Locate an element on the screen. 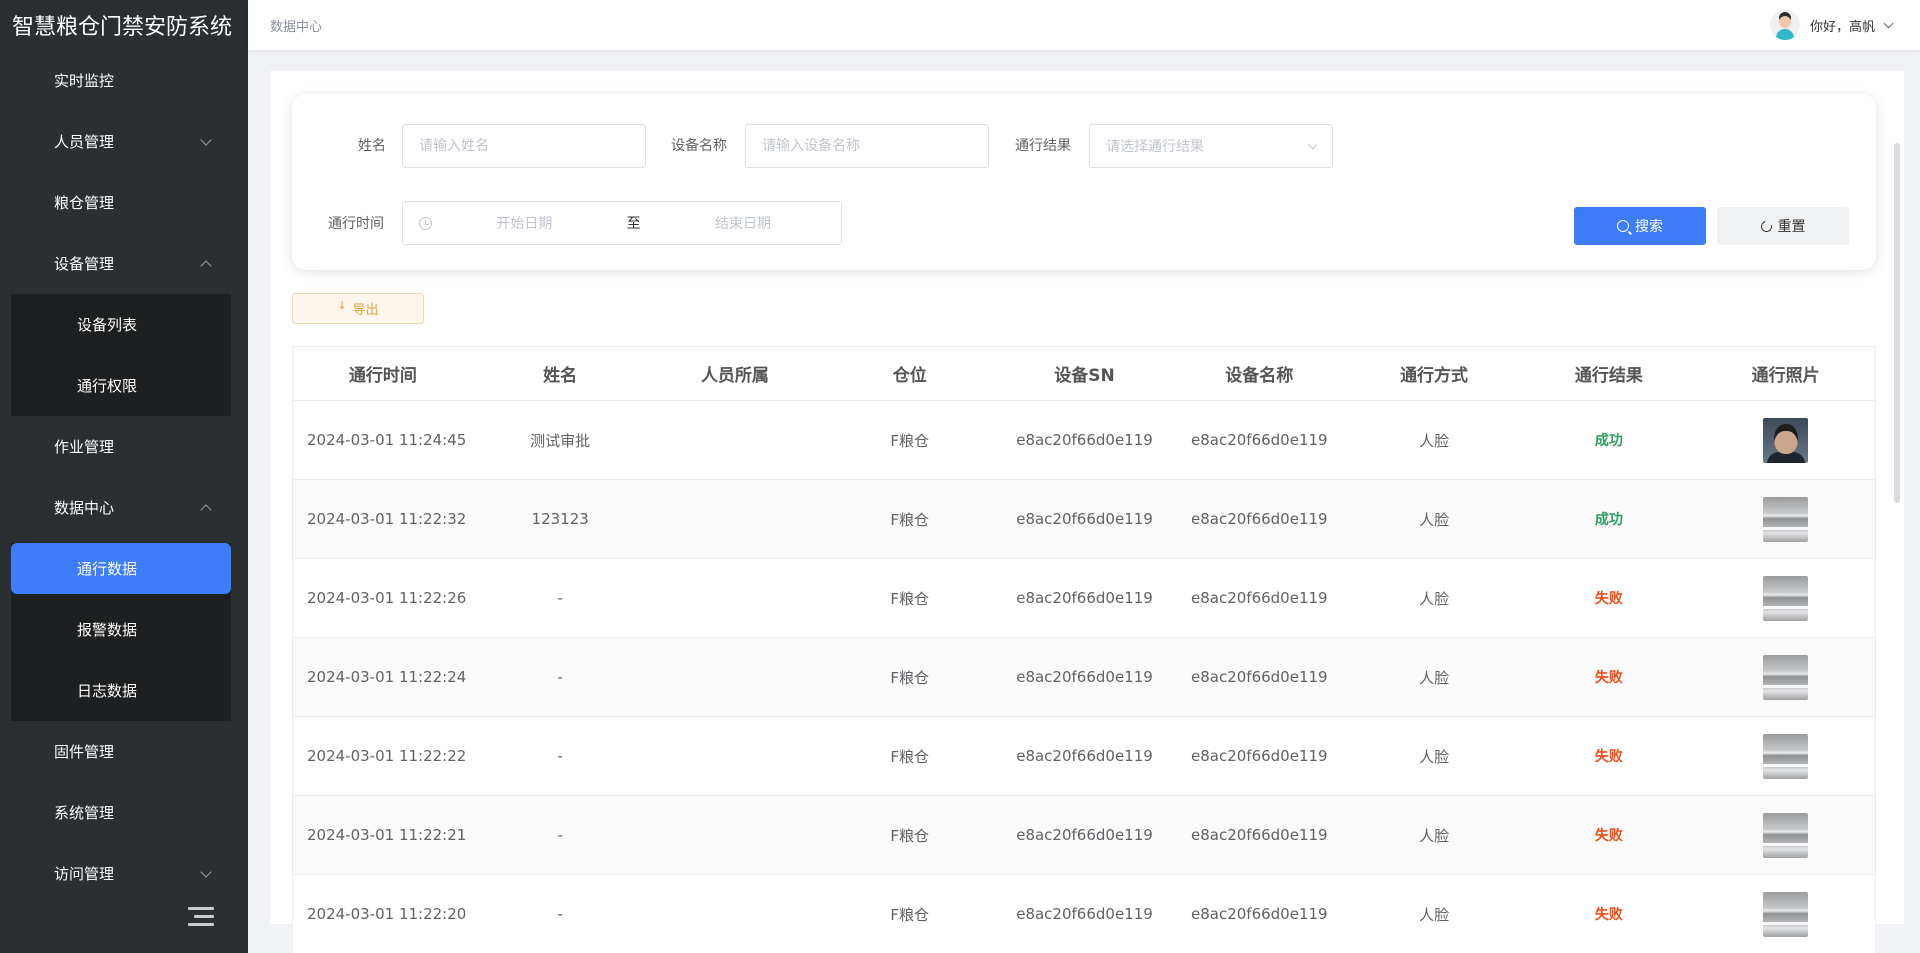  chevron-up-icon is located at coordinates (206, 509).